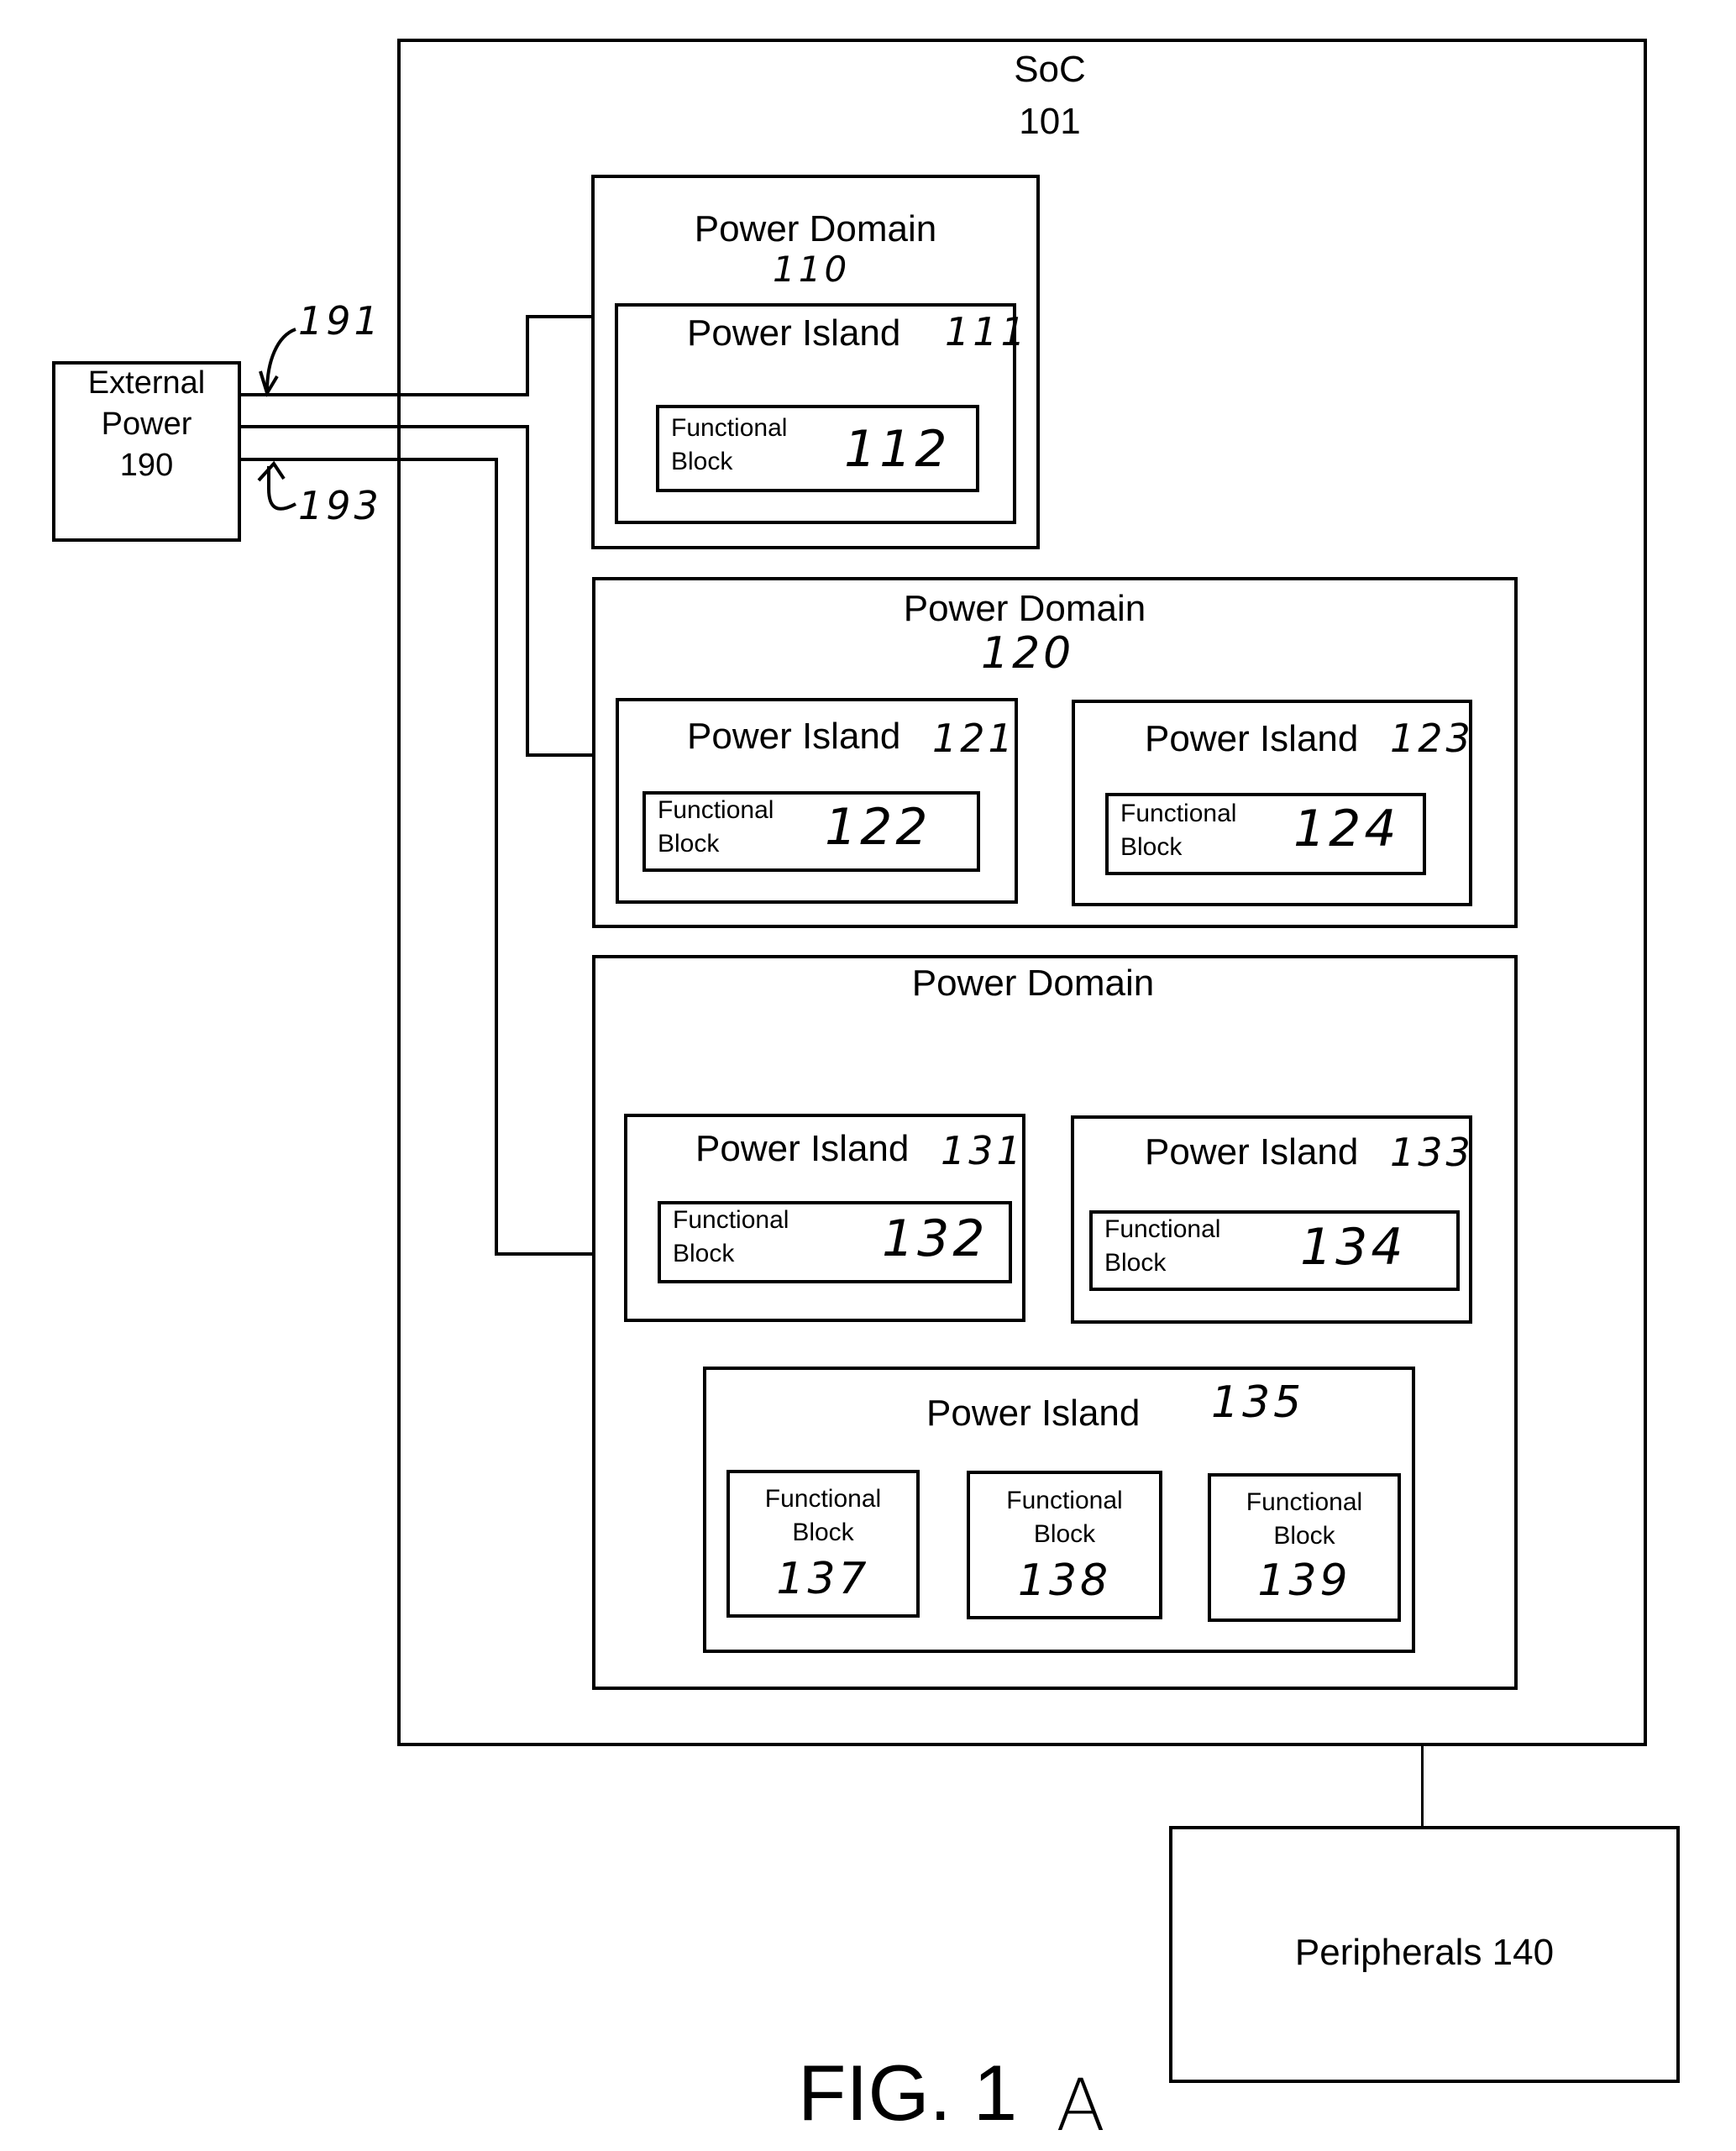 The height and width of the screenshot is (2151, 1736). What do you see at coordinates (974, 738) in the screenshot?
I see `power-island-121-number: 121` at bounding box center [974, 738].